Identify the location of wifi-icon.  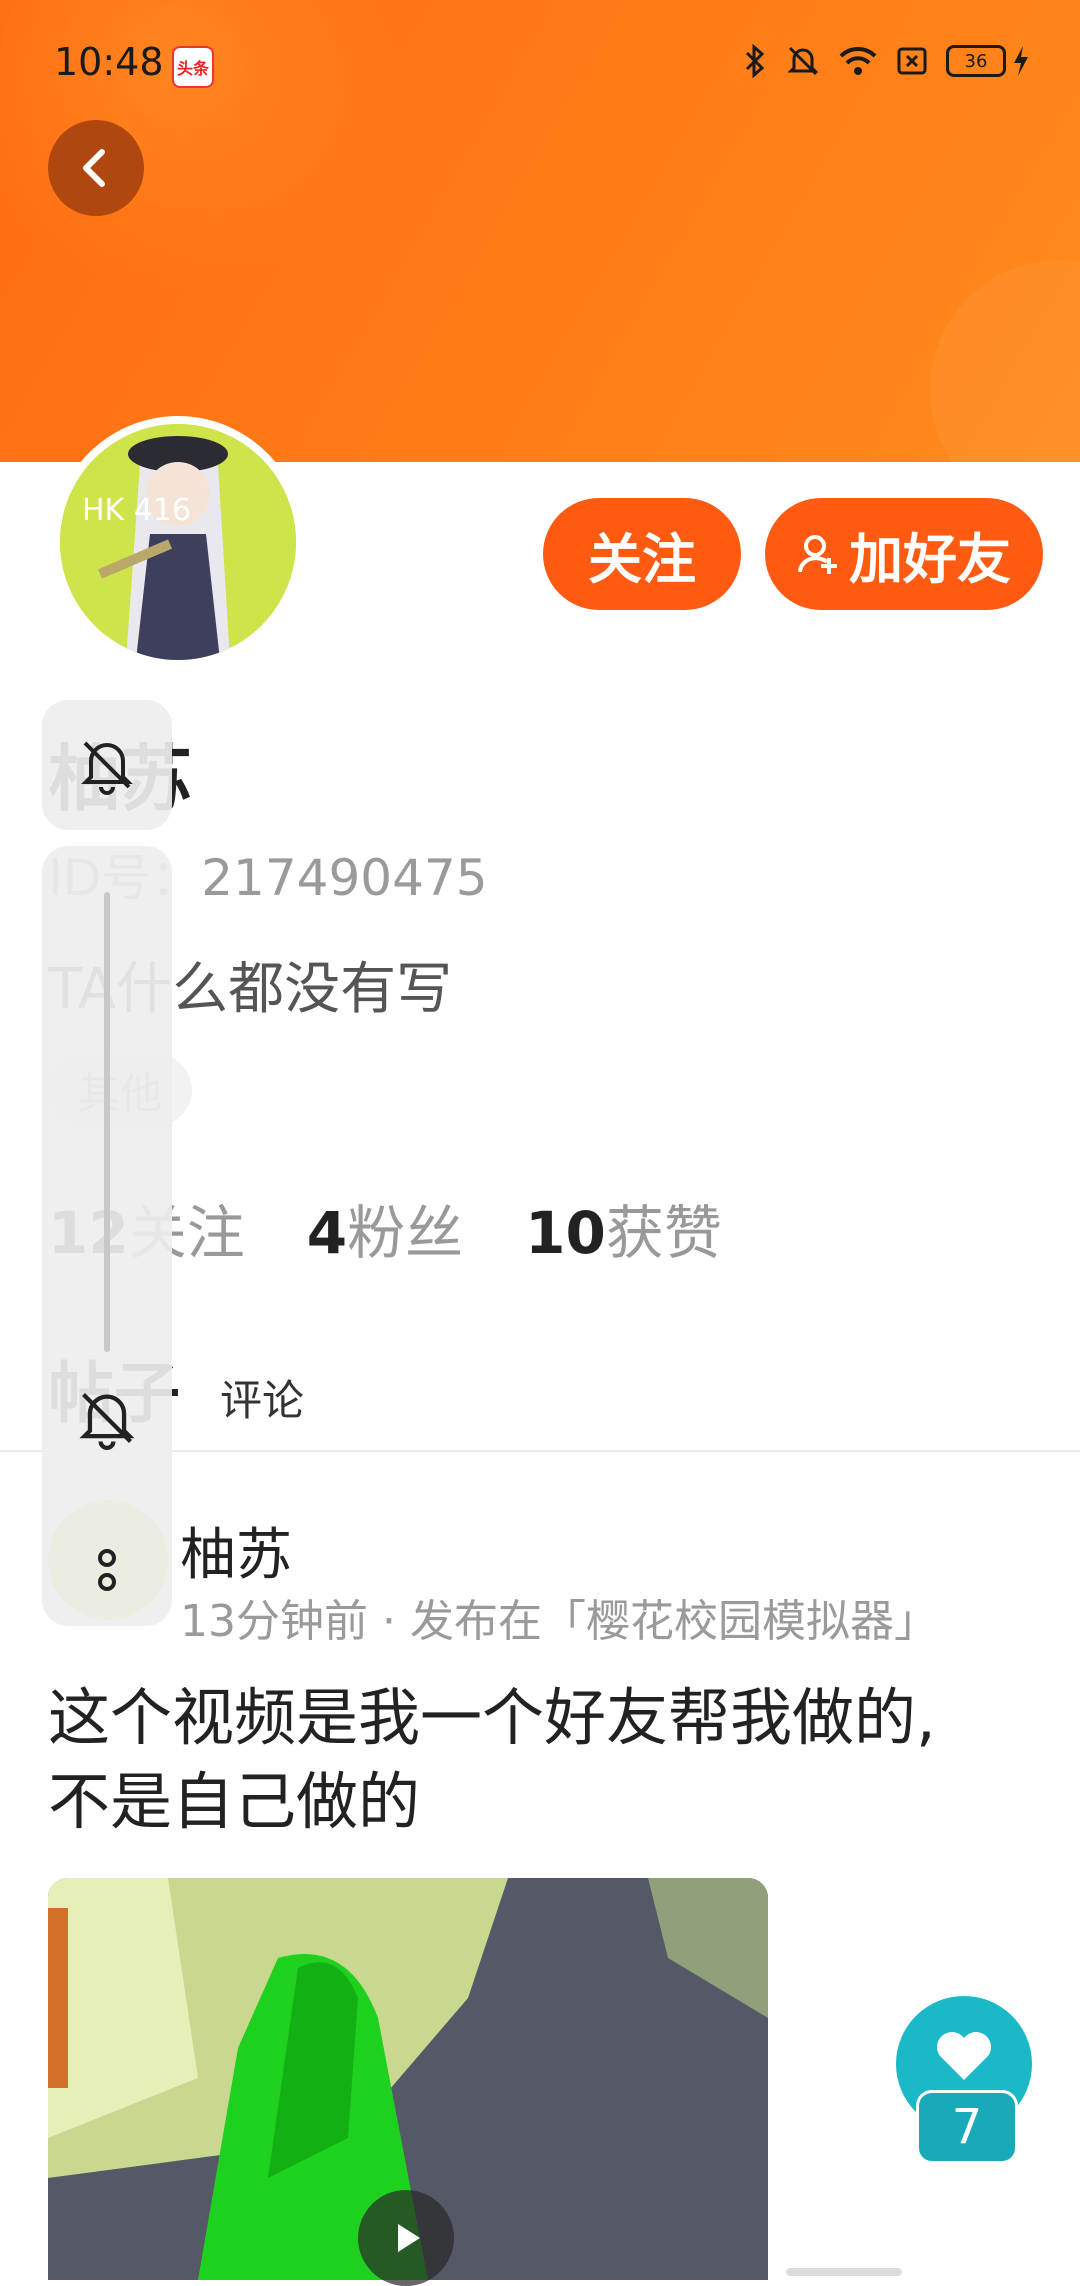
(858, 60).